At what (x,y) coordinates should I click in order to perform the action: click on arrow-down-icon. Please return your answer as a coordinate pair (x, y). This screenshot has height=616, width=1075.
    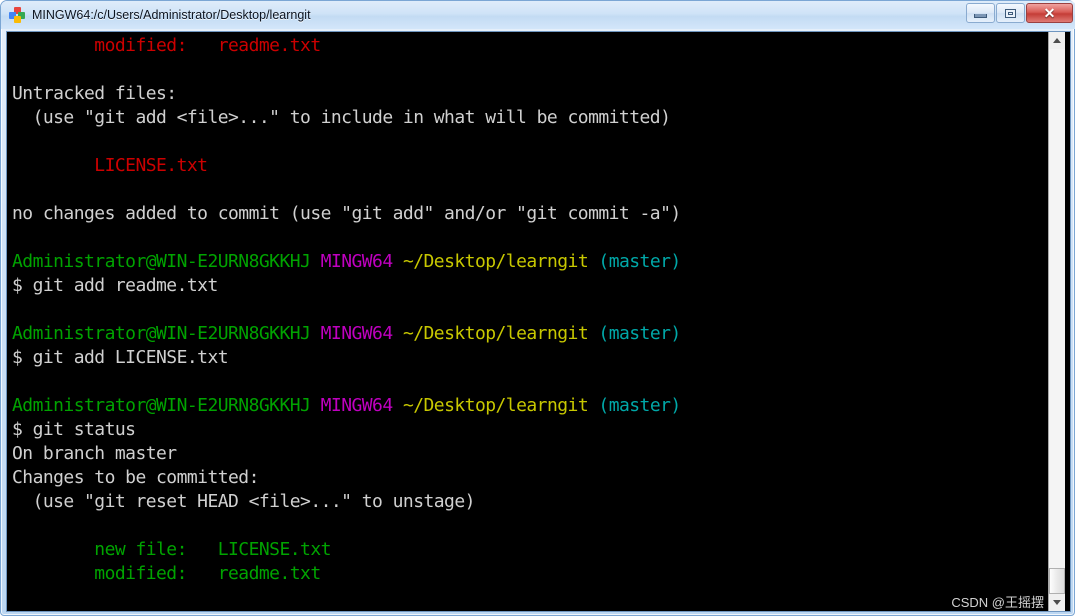
    Looking at the image, I should click on (1057, 602).